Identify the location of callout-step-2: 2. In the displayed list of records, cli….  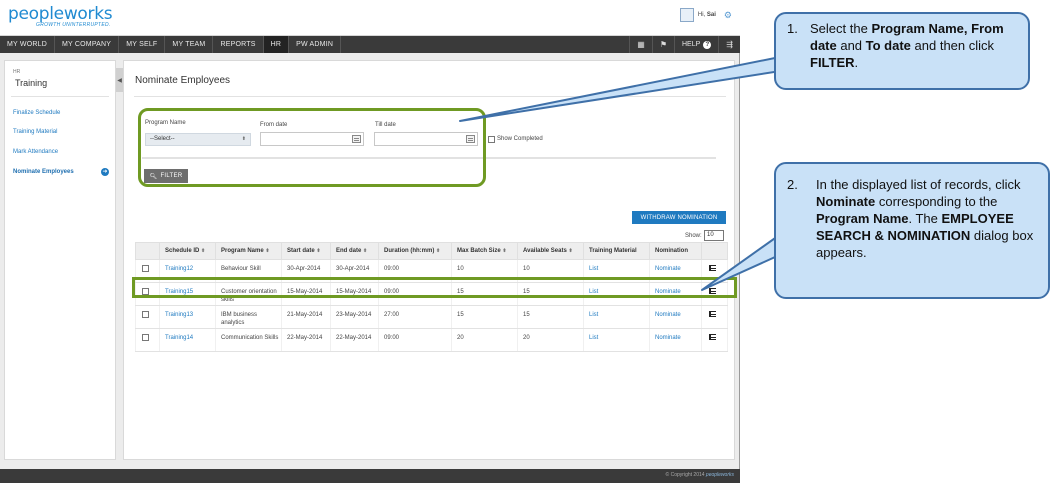
(912, 230).